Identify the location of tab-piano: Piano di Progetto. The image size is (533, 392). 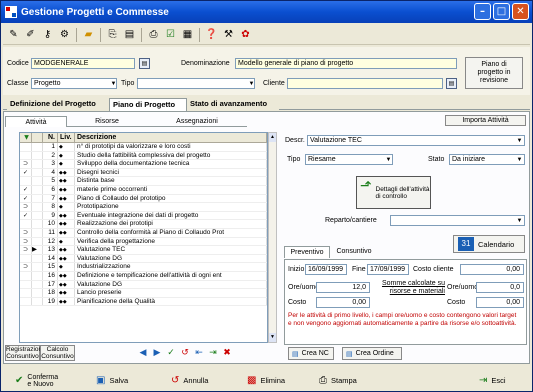
(148, 104).